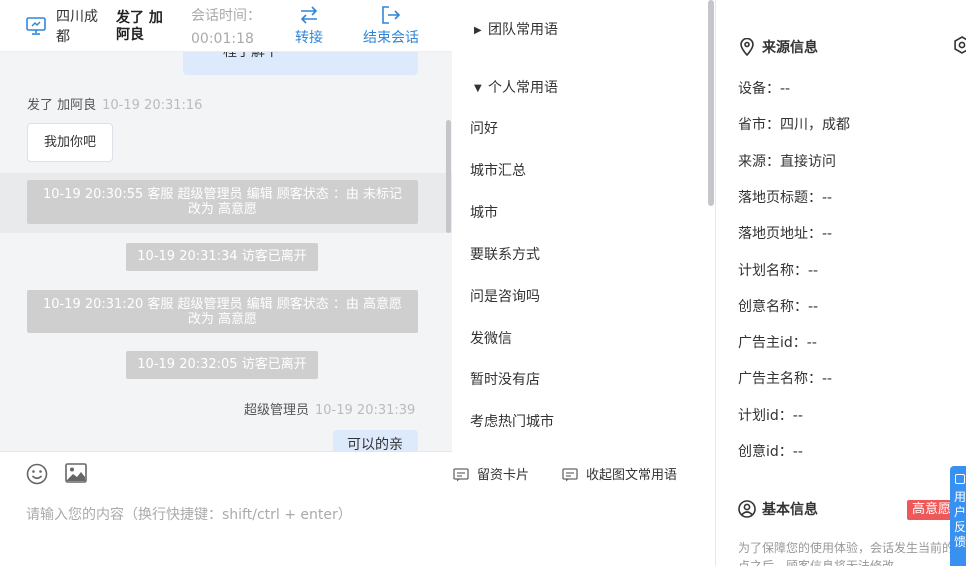  What do you see at coordinates (391, 38) in the screenshot?
I see `end-session-label: 结束会话` at bounding box center [391, 38].